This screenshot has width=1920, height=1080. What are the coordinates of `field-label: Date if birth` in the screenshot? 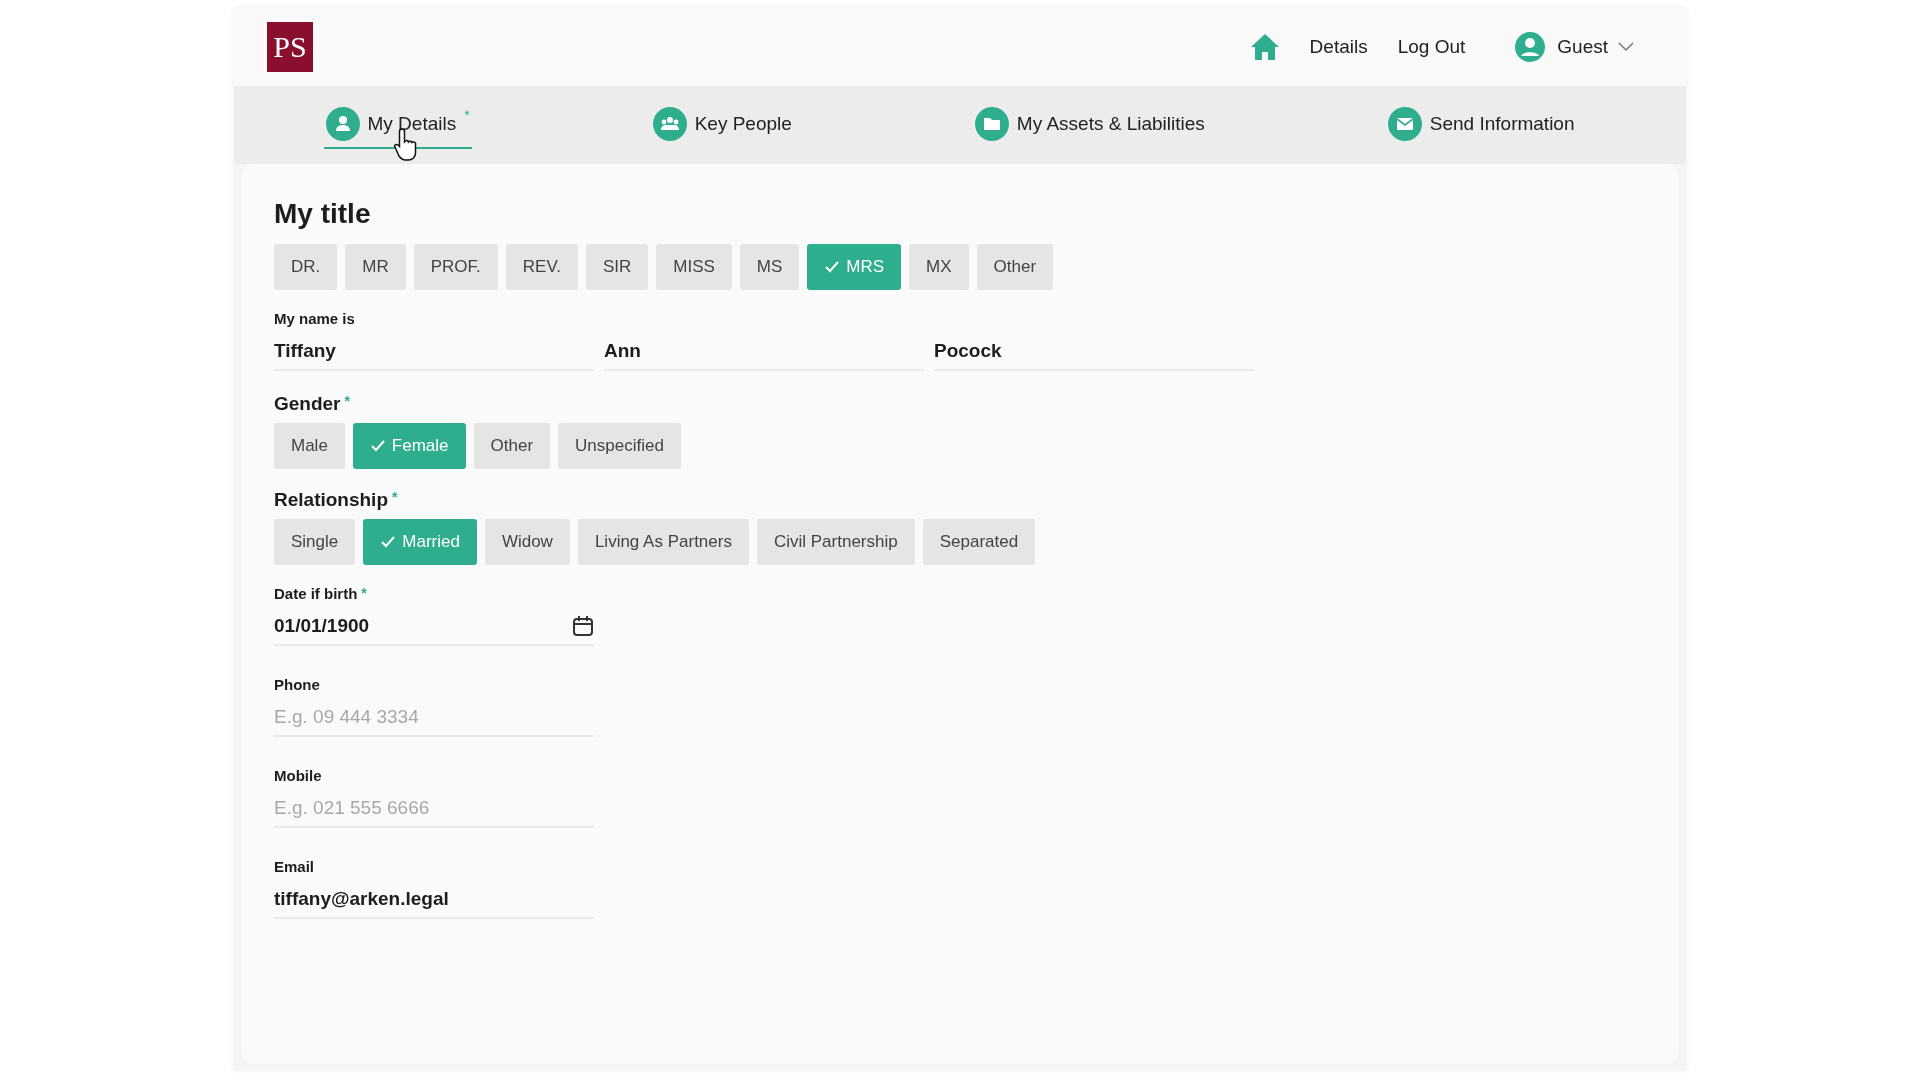 It's located at (316, 593).